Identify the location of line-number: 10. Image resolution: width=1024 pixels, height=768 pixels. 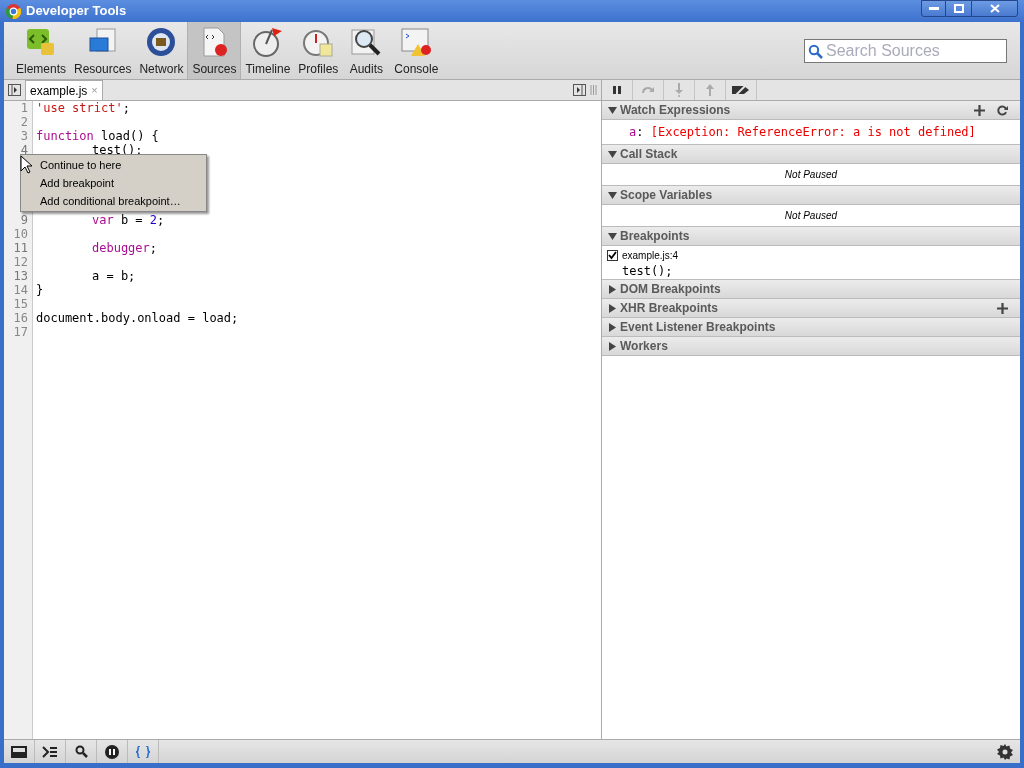
(20, 234).